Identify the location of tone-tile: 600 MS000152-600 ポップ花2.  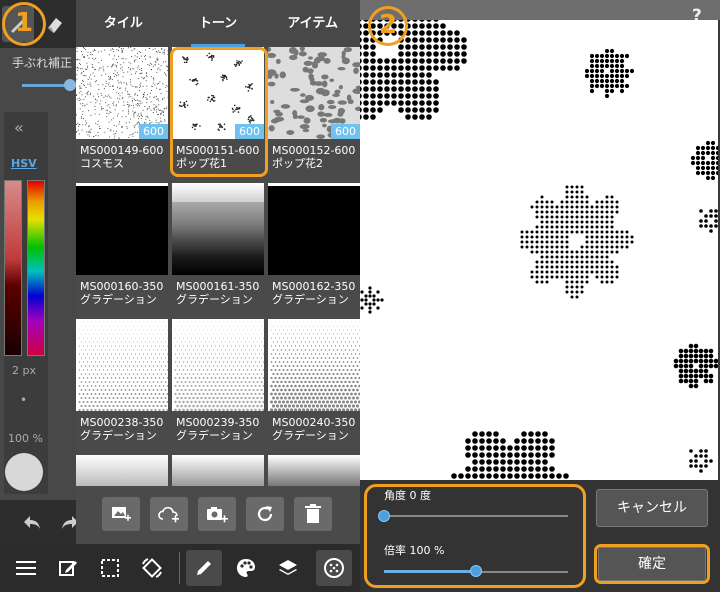
(314, 114).